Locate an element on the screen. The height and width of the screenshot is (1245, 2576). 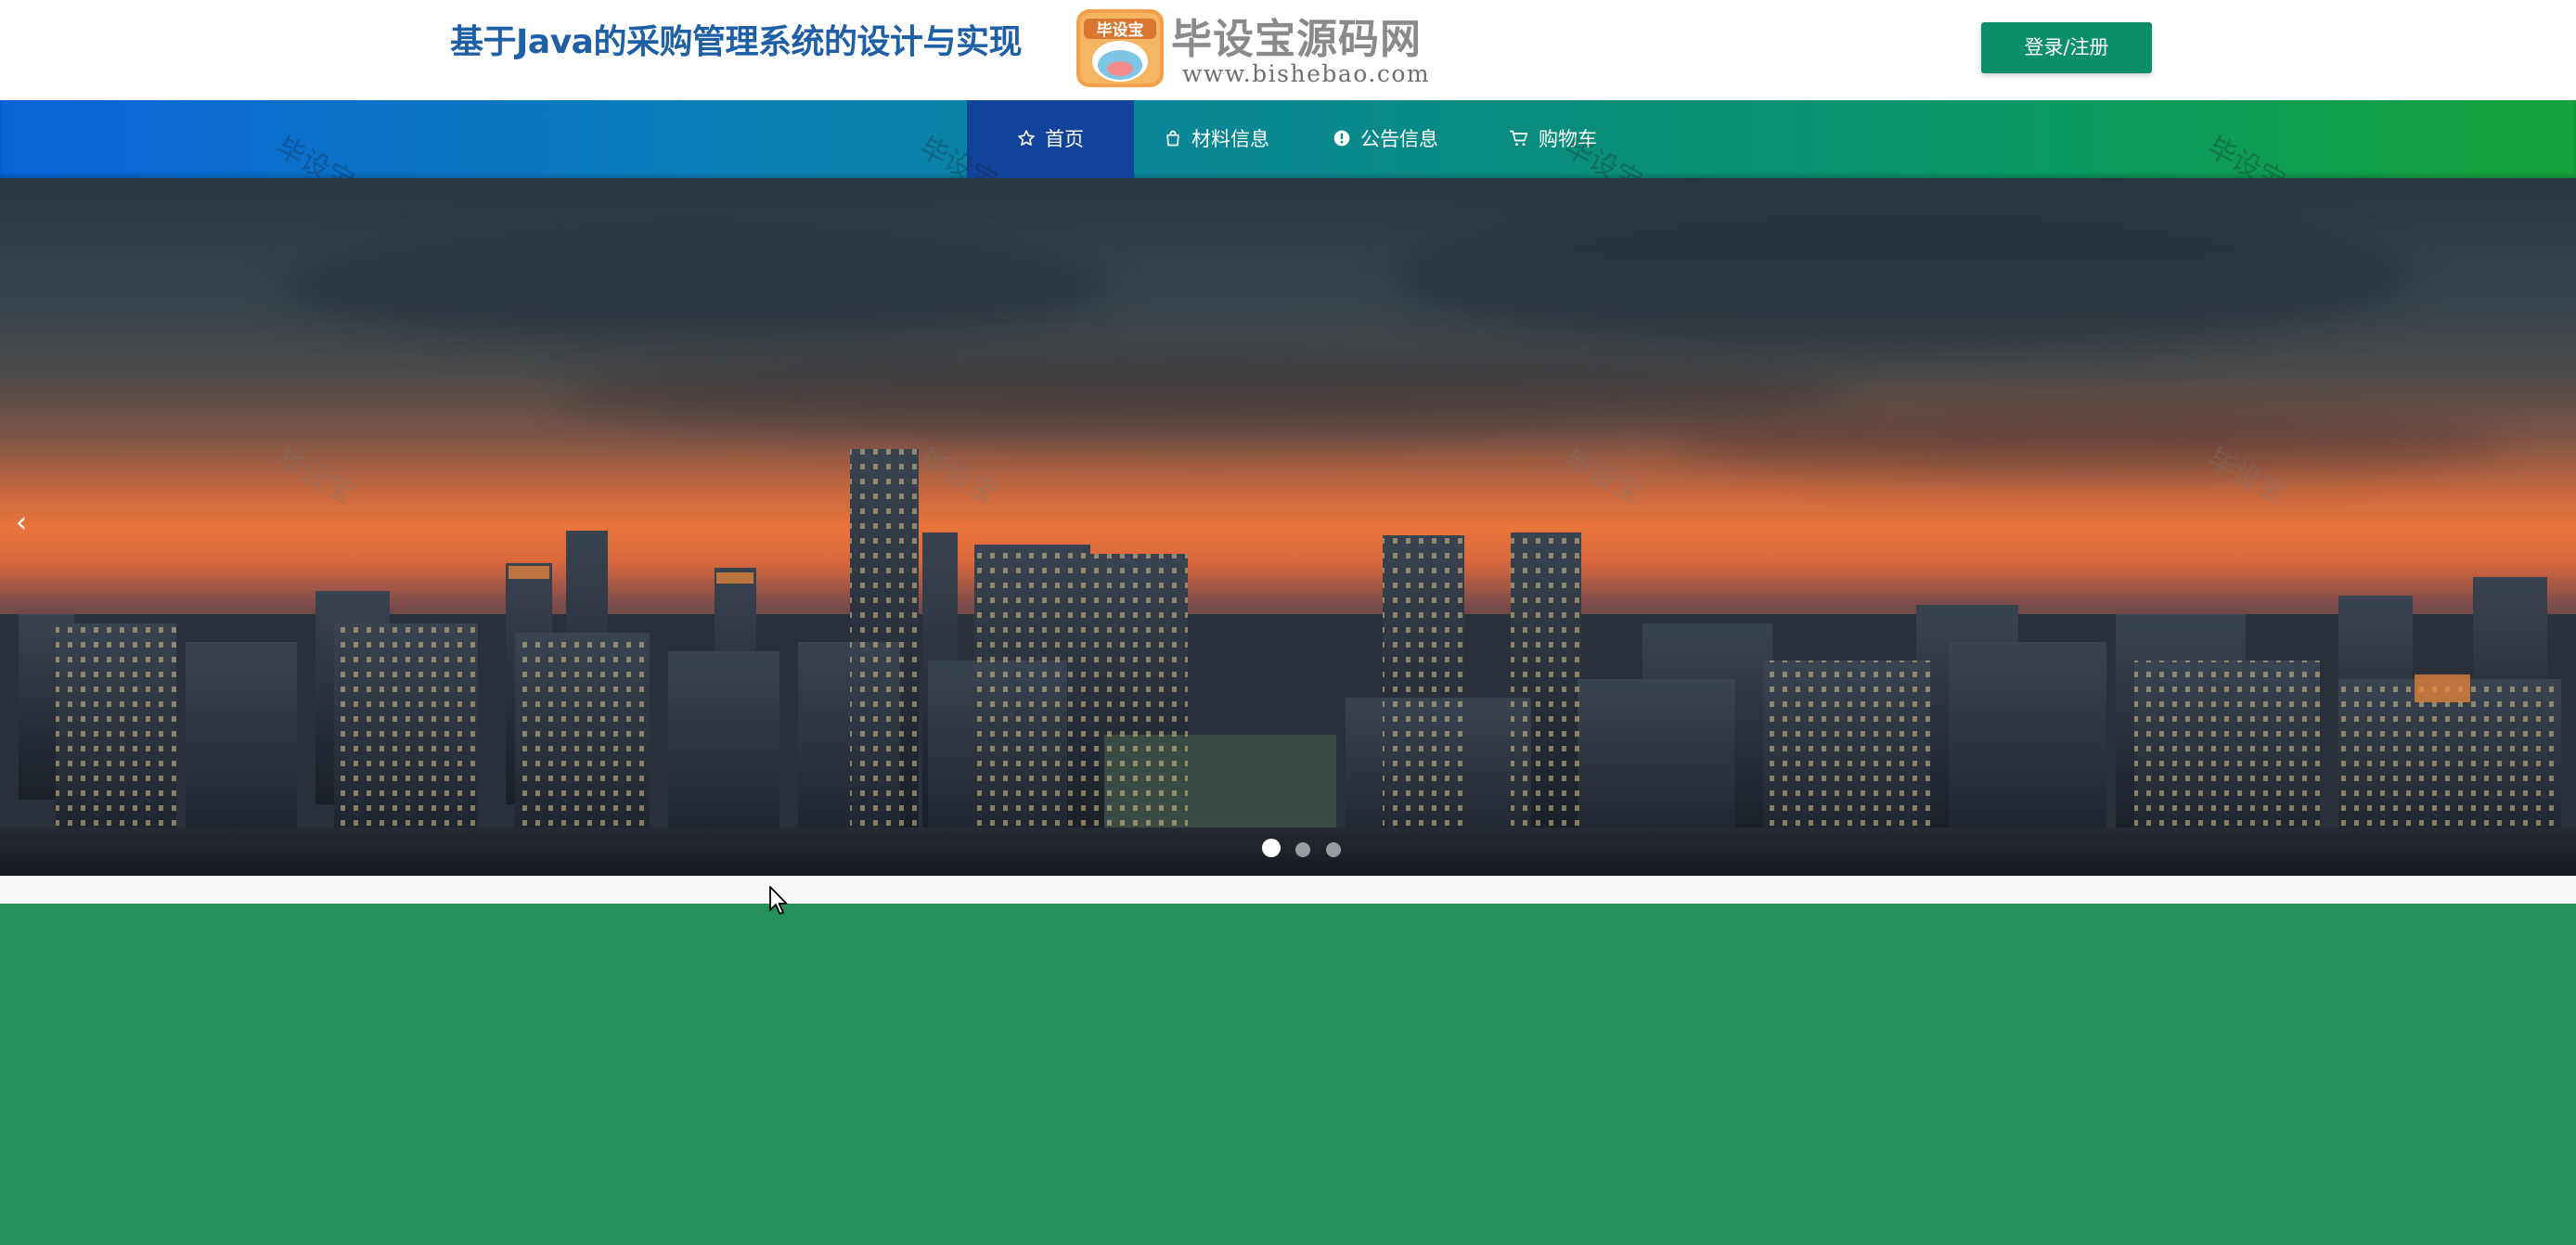
nav-item-materials: 材料信息 is located at coordinates (1216, 139).